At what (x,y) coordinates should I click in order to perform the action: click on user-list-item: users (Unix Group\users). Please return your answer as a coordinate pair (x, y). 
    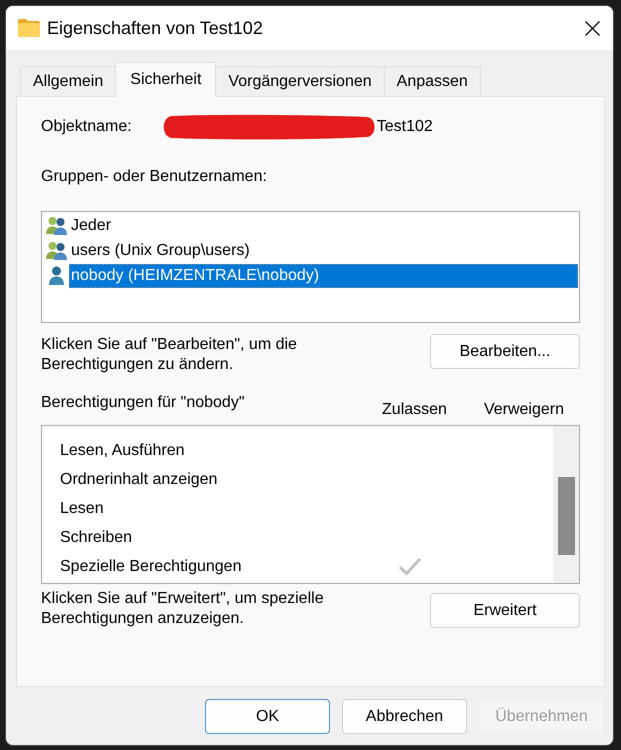
    Looking at the image, I should click on (323, 250).